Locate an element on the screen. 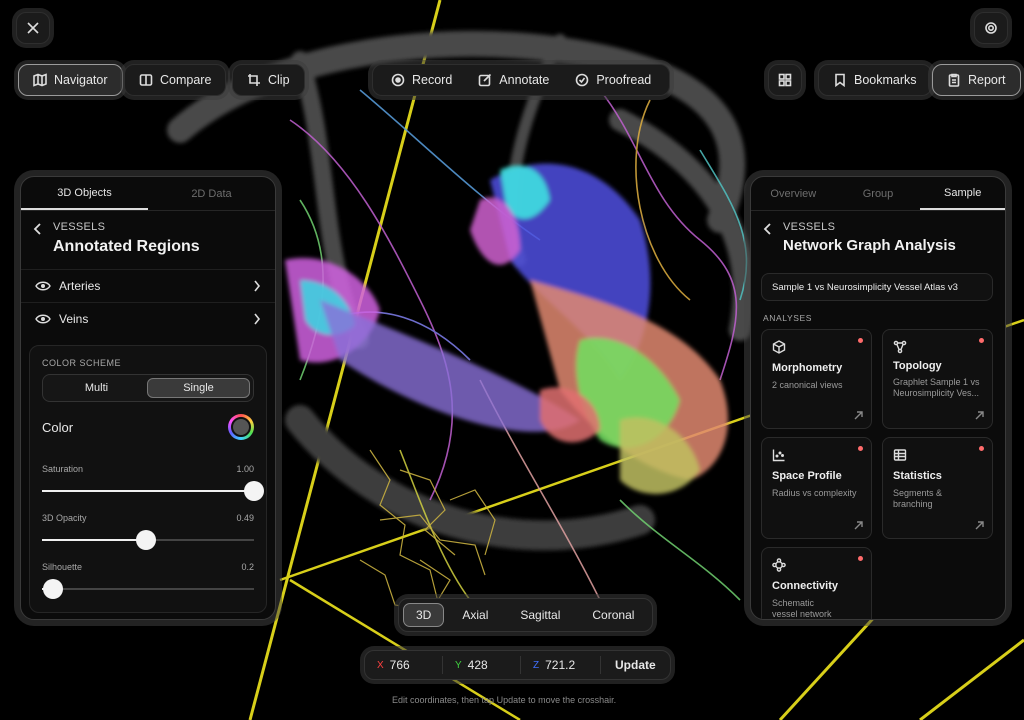 The width and height of the screenshot is (1024, 720). tab-2d-data: 2D Data is located at coordinates (211, 193).